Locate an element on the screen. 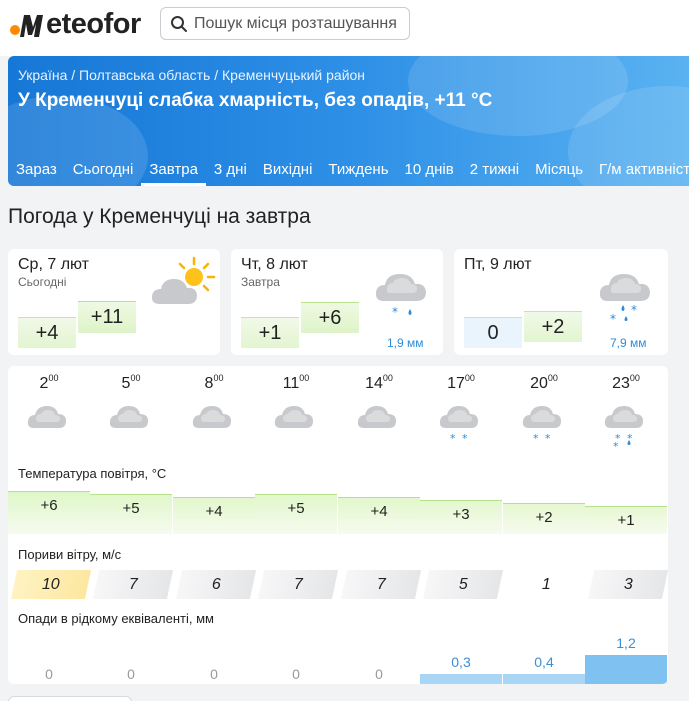 Image resolution: width=689 pixels, height=701 pixels. hour-label: 2300 is located at coordinates (626, 382).